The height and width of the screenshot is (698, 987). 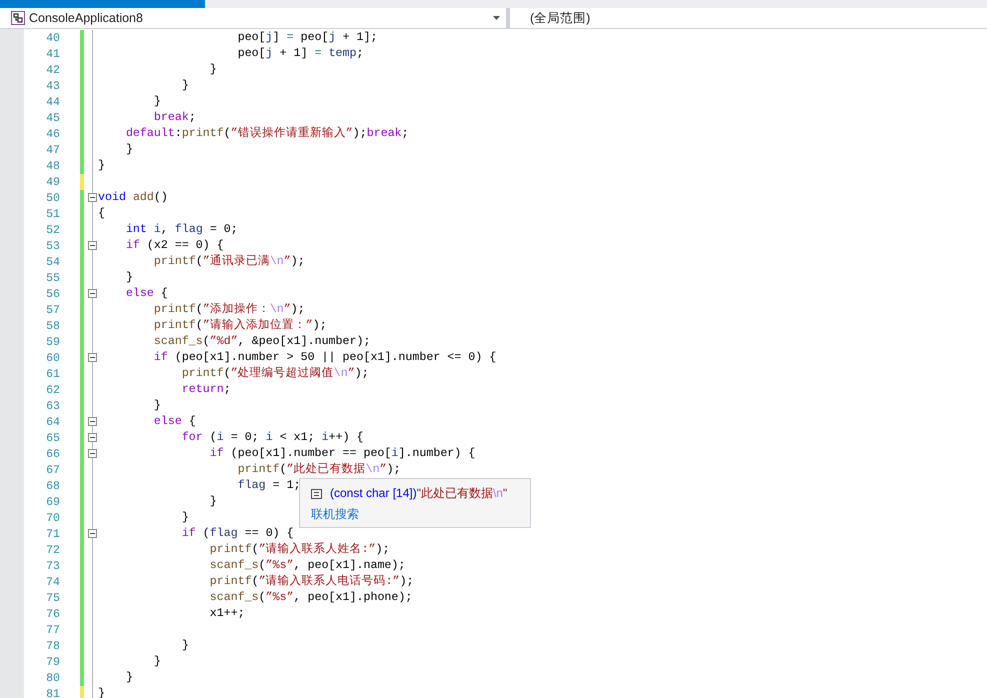 I want to click on code-line: for (i = 0; i < x1; i++) {, so click(x=272, y=438).